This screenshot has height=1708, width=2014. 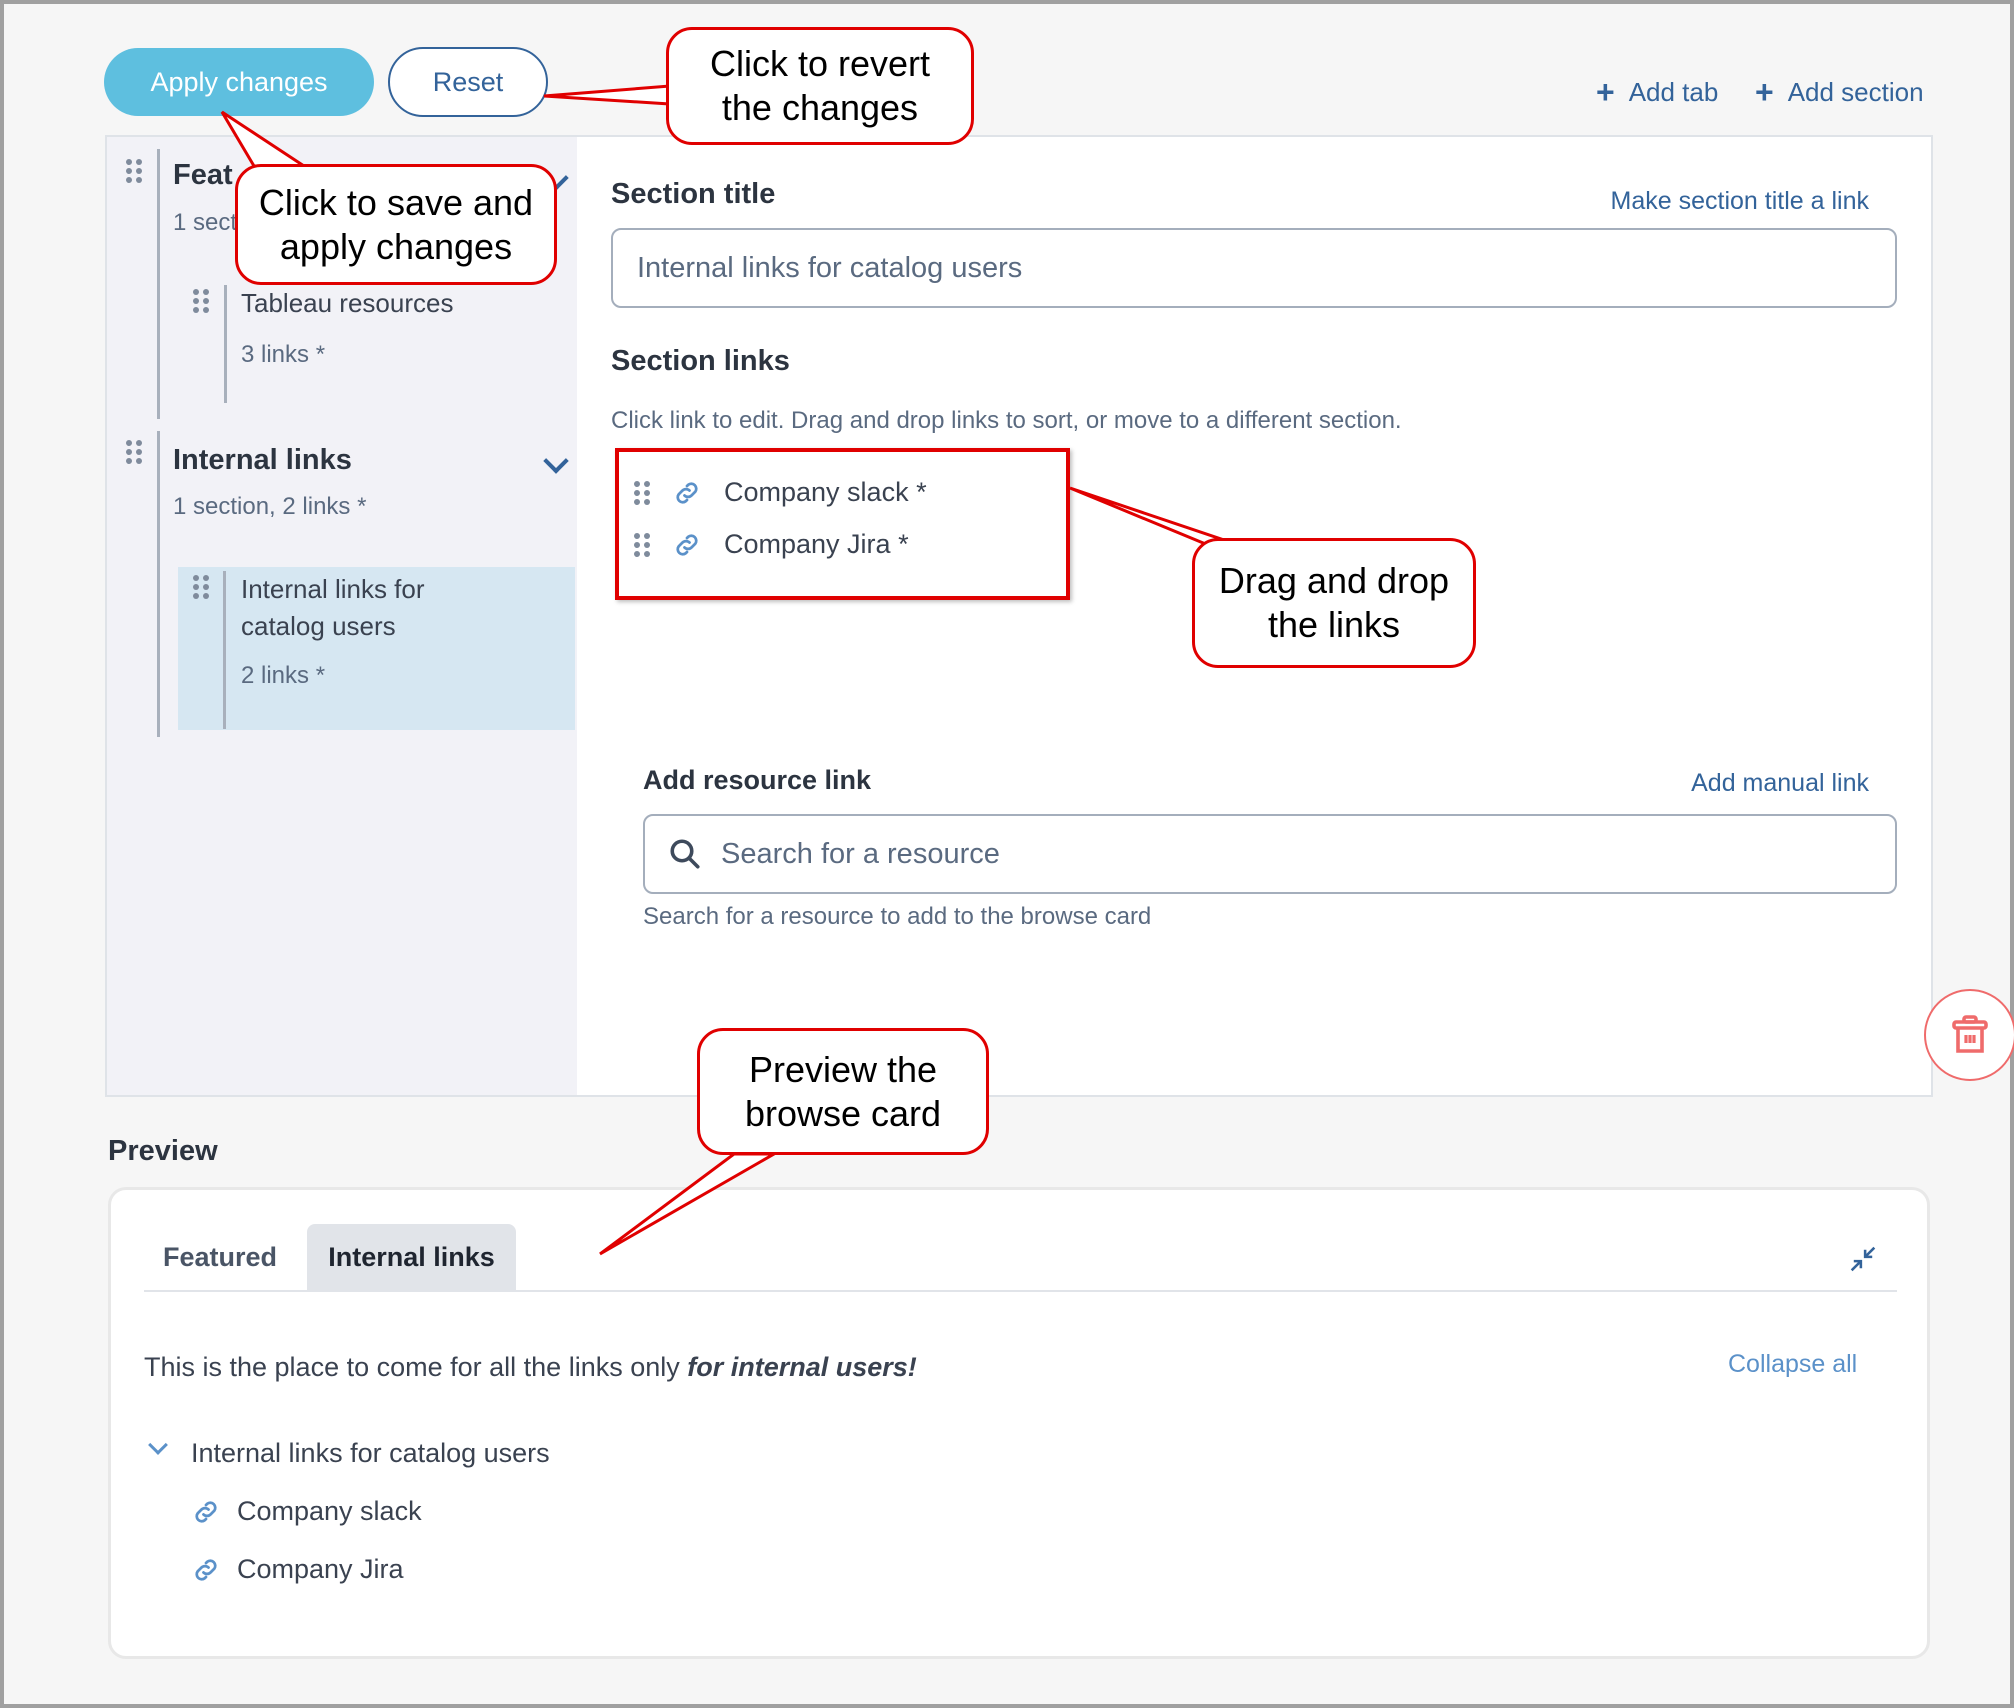 I want to click on add-section-label: Add section, so click(x=1855, y=91).